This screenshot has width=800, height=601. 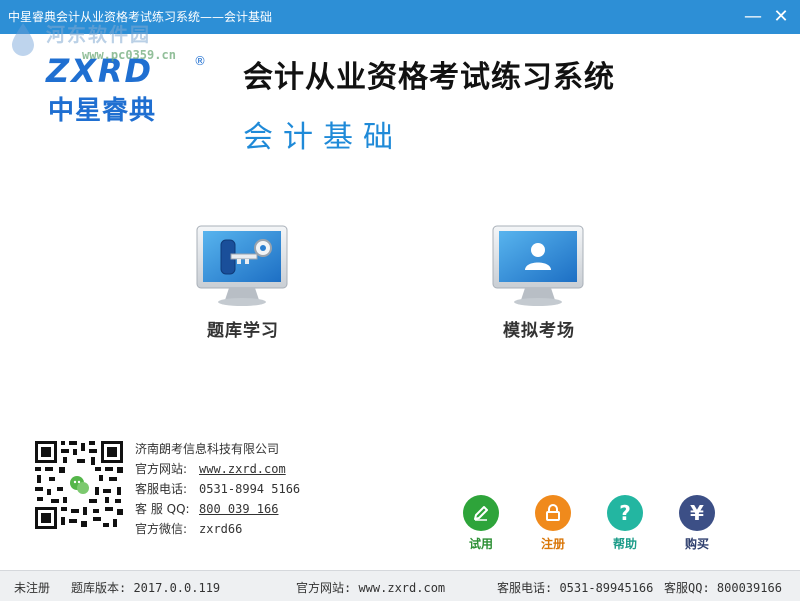 What do you see at coordinates (243, 331) in the screenshot?
I see `question-bank-study-label: 题库学习` at bounding box center [243, 331].